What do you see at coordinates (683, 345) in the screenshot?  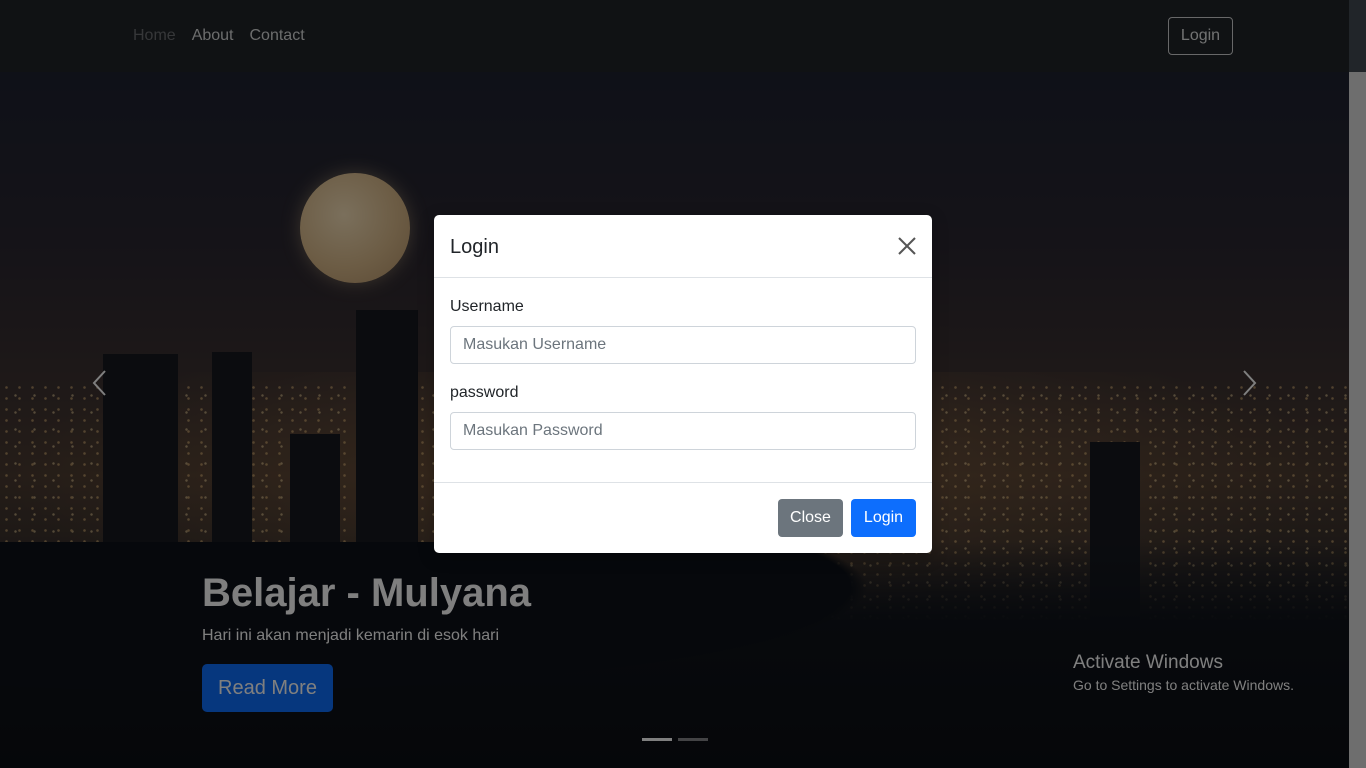 I see `username-input` at bounding box center [683, 345].